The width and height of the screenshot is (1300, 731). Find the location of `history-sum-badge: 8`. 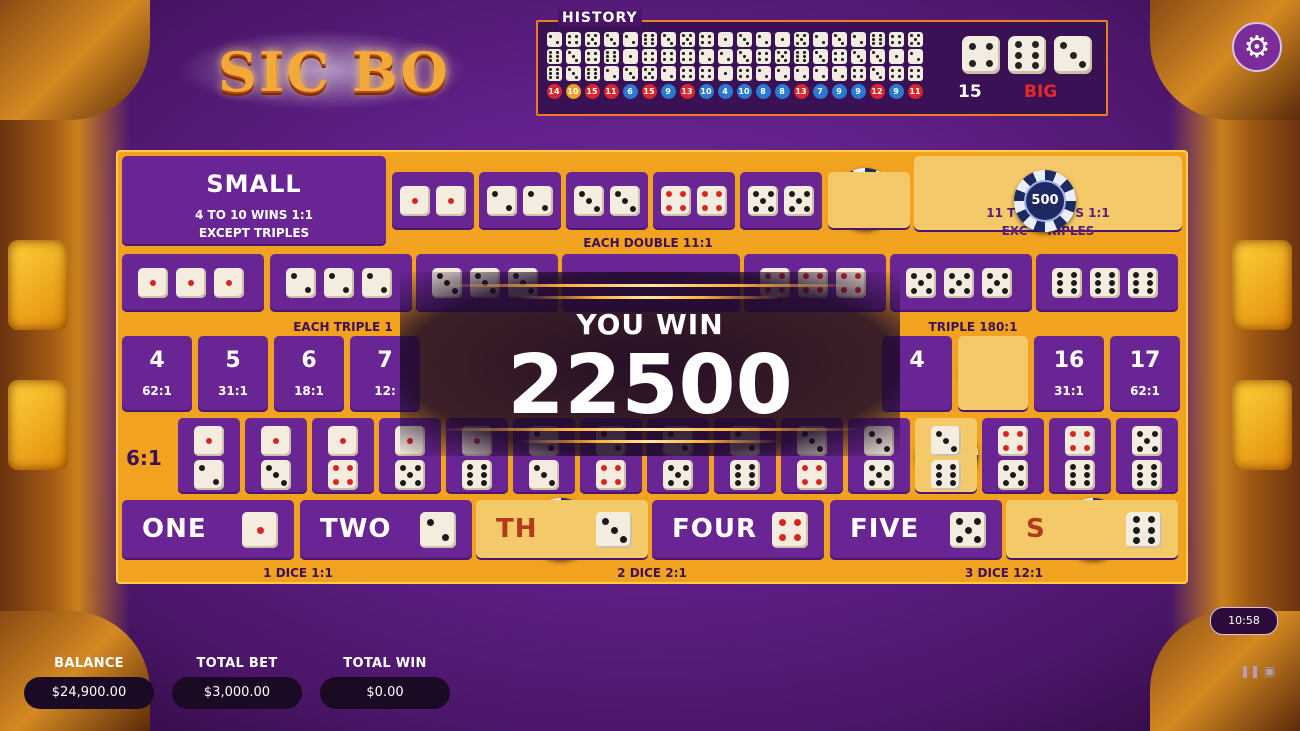

history-sum-badge: 8 is located at coordinates (763, 91).